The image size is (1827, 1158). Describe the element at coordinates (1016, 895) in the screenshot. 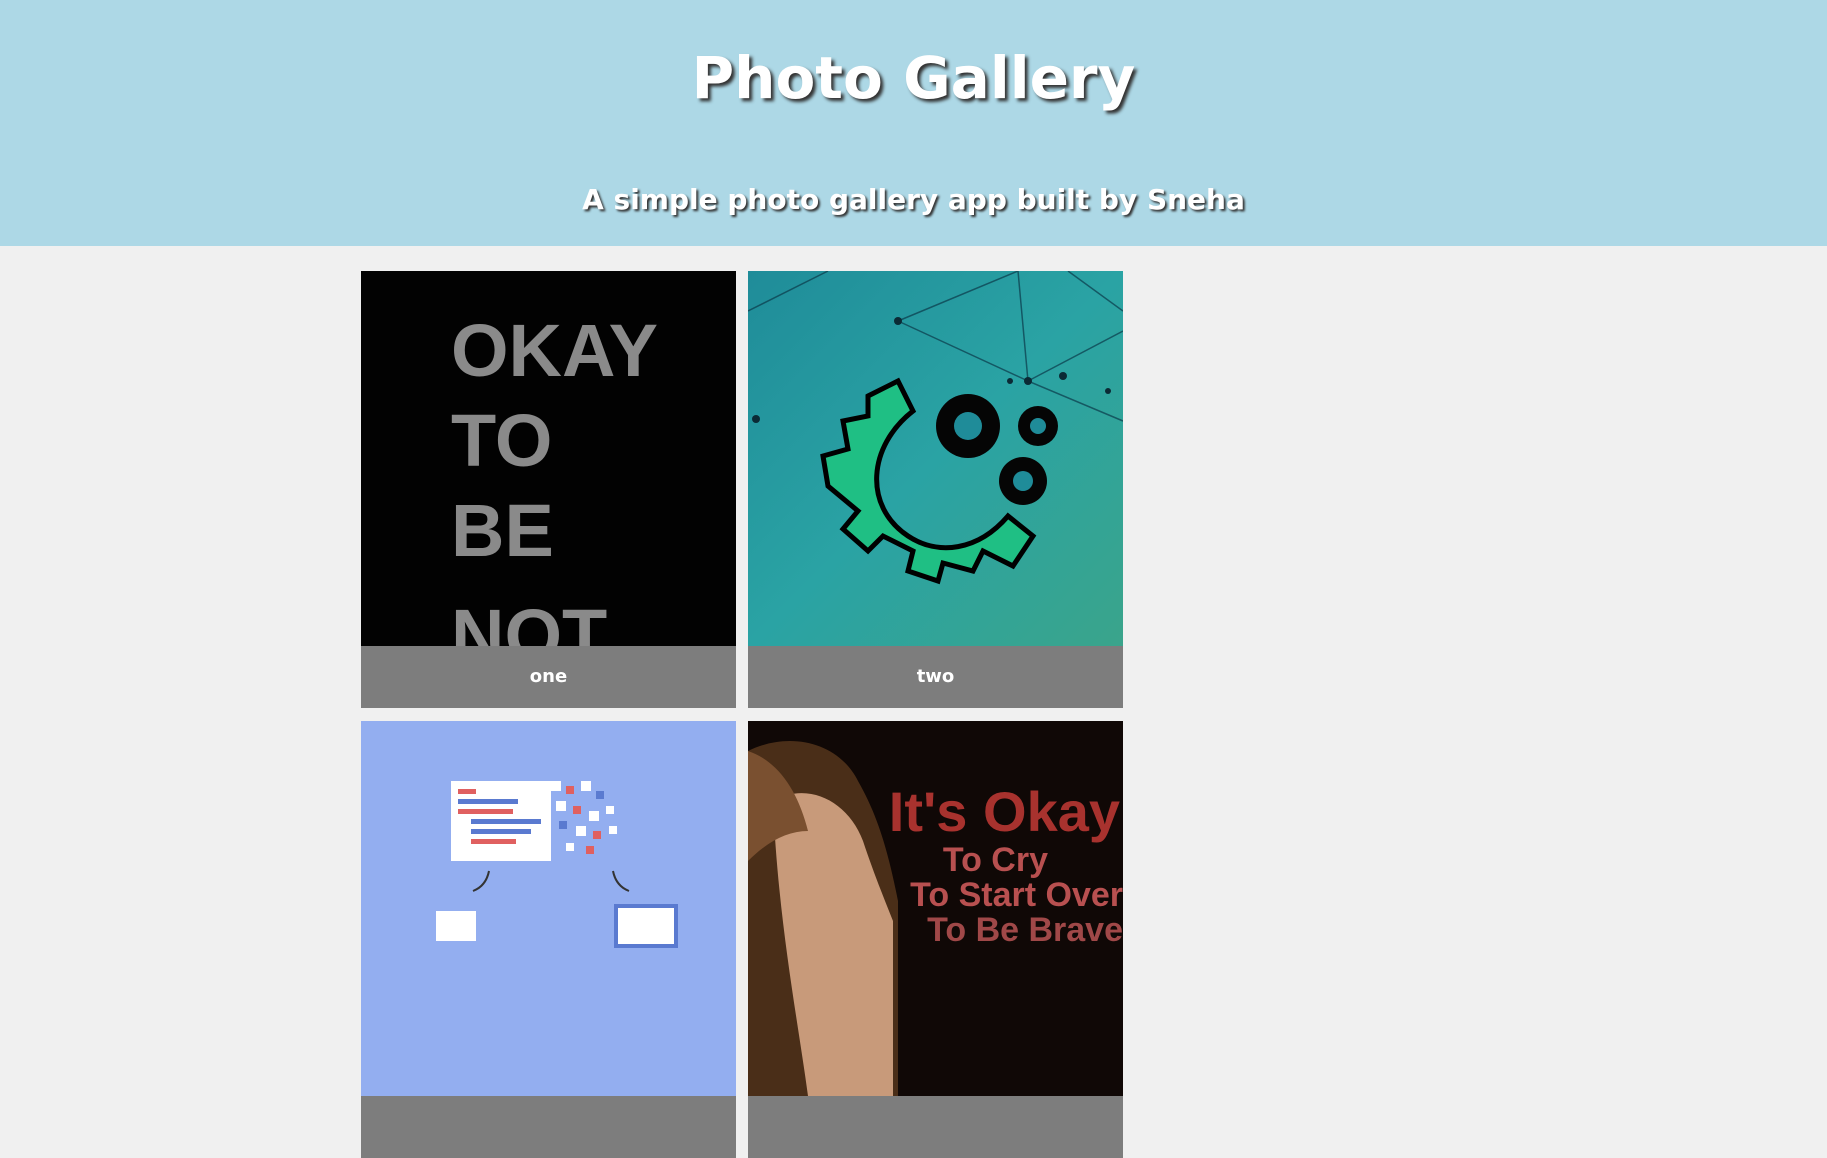

I see `photo-text-line: To Start Over` at that location.